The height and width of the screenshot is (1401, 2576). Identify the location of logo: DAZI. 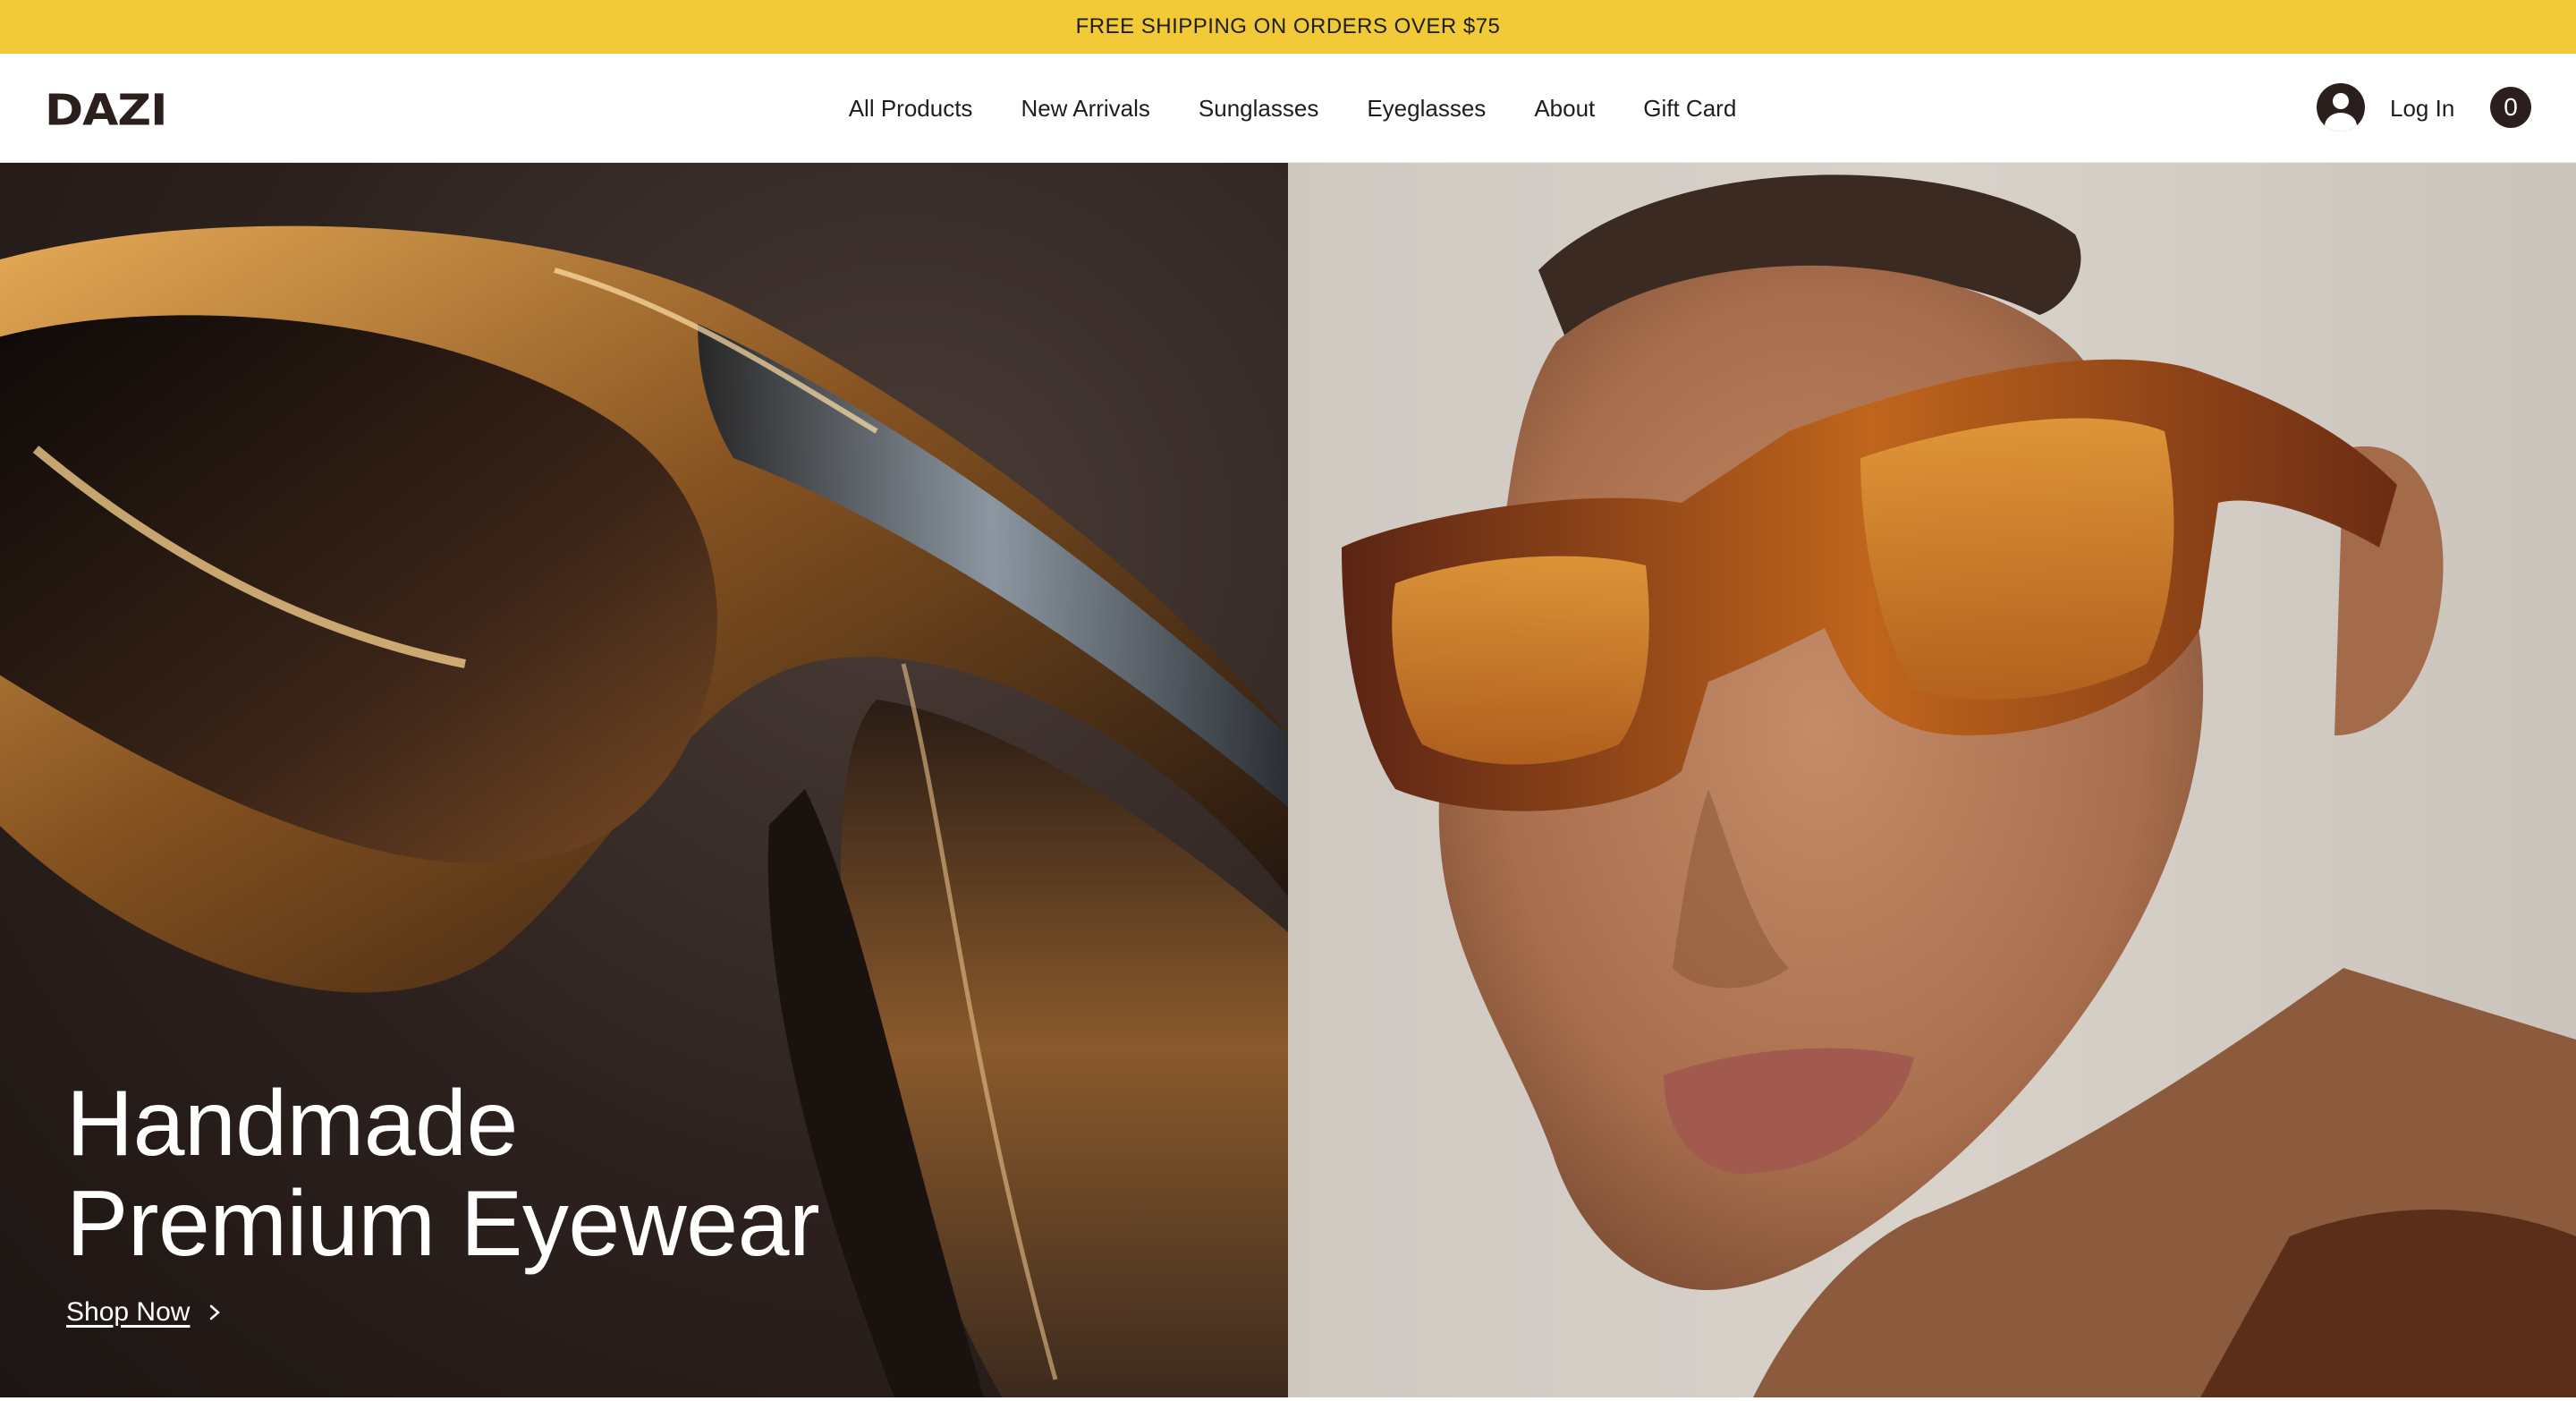
(106, 110).